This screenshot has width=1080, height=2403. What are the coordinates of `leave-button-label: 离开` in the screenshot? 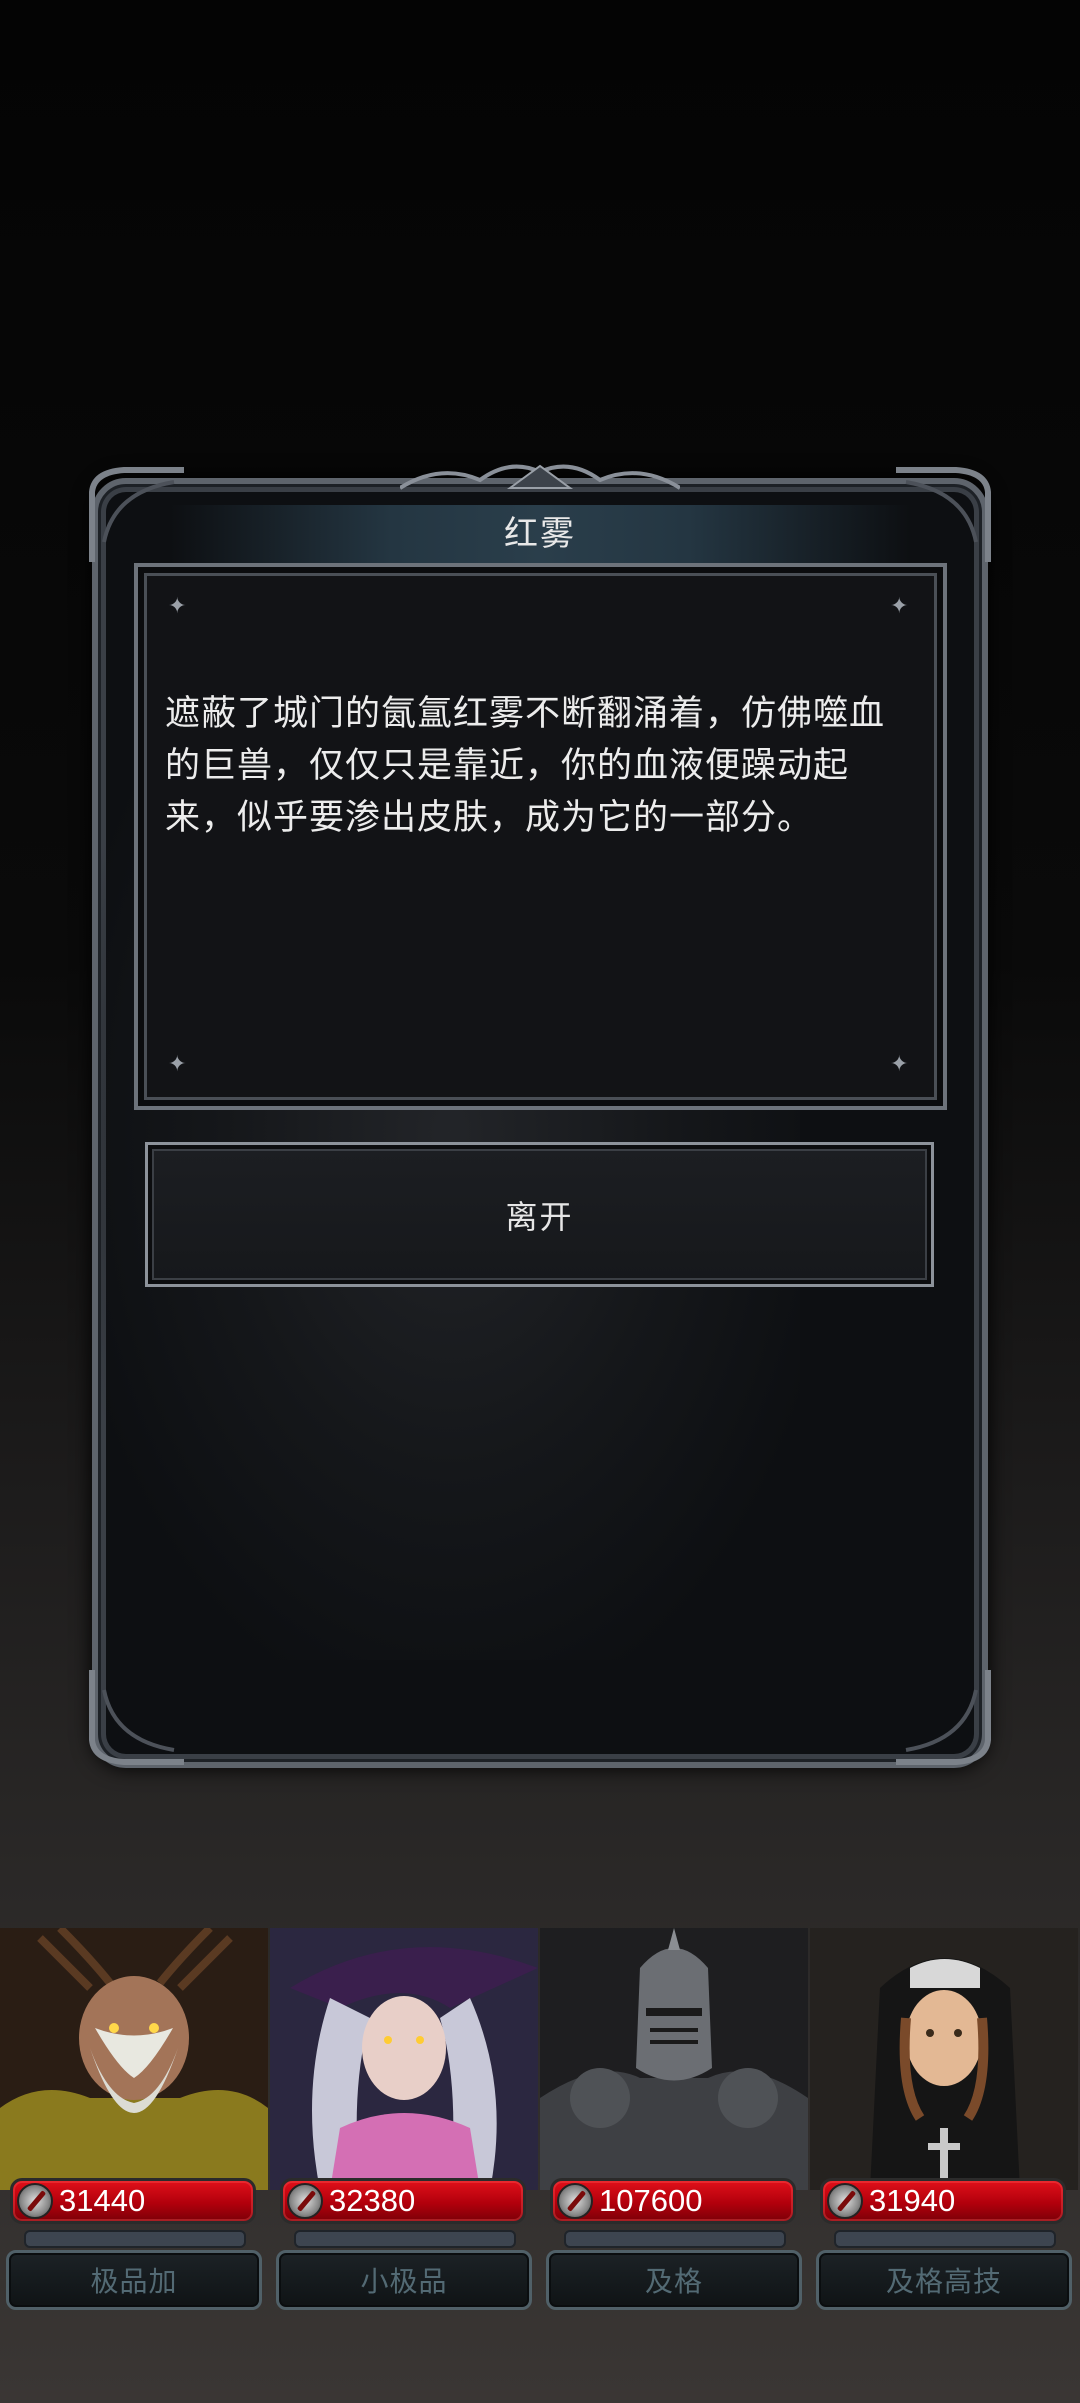 It's located at (539, 1216).